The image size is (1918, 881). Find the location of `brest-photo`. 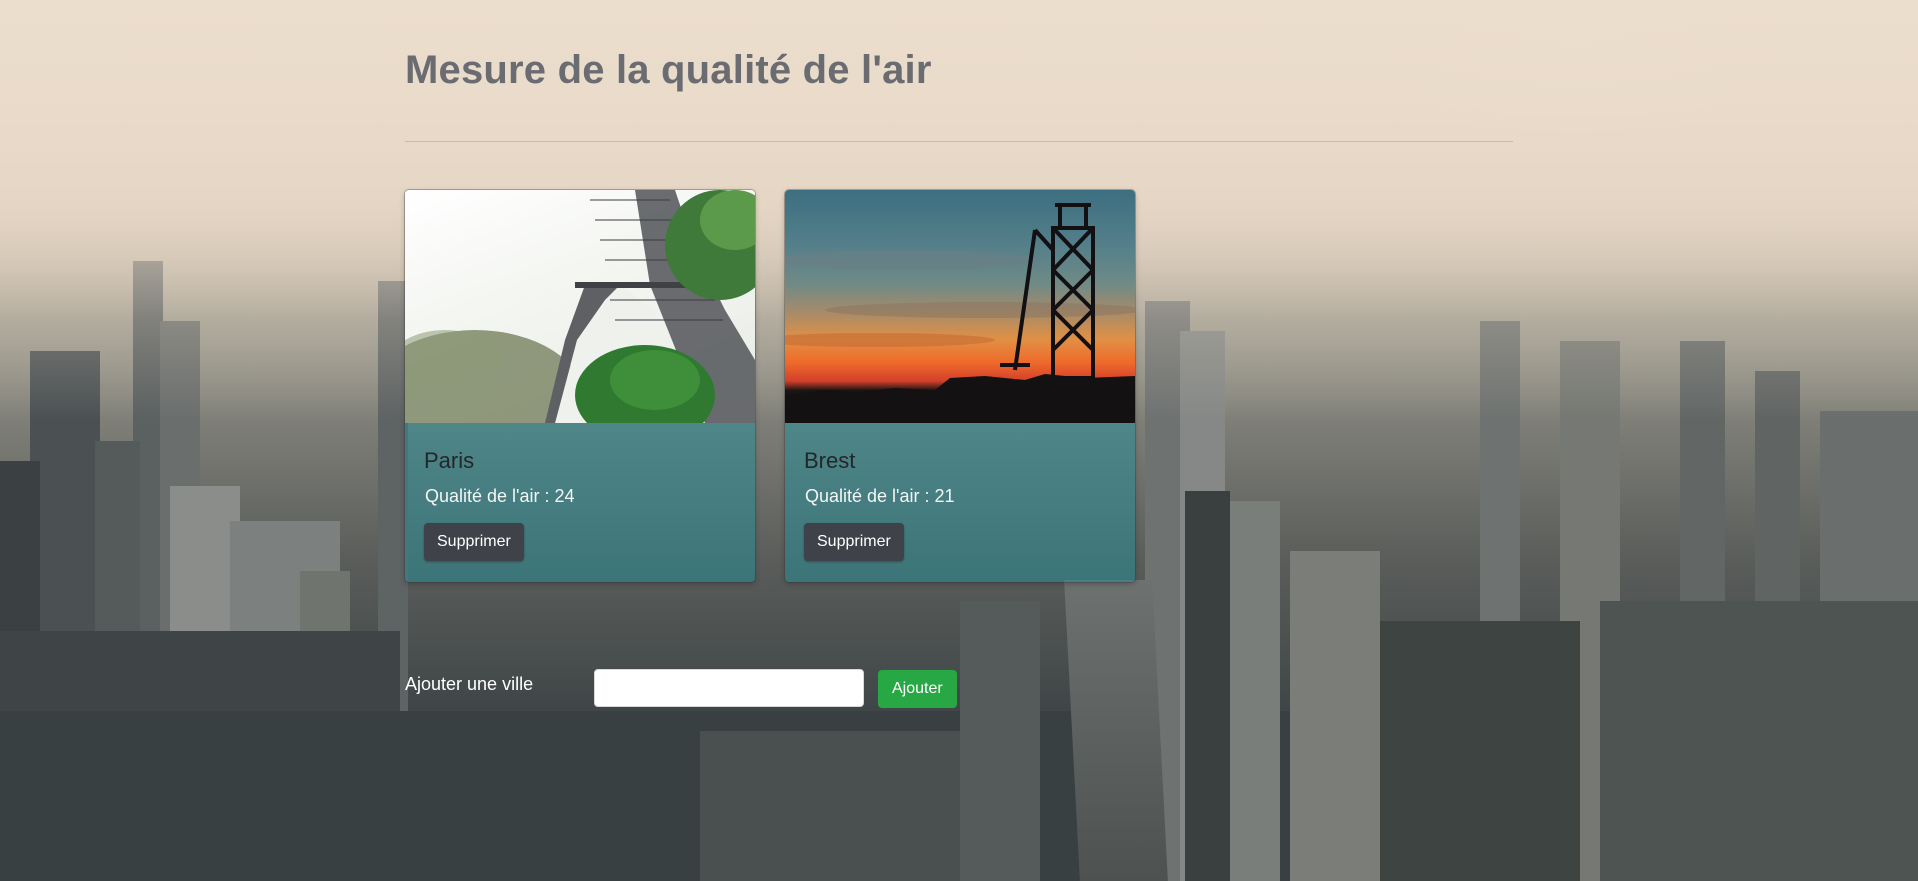

brest-photo is located at coordinates (960, 306).